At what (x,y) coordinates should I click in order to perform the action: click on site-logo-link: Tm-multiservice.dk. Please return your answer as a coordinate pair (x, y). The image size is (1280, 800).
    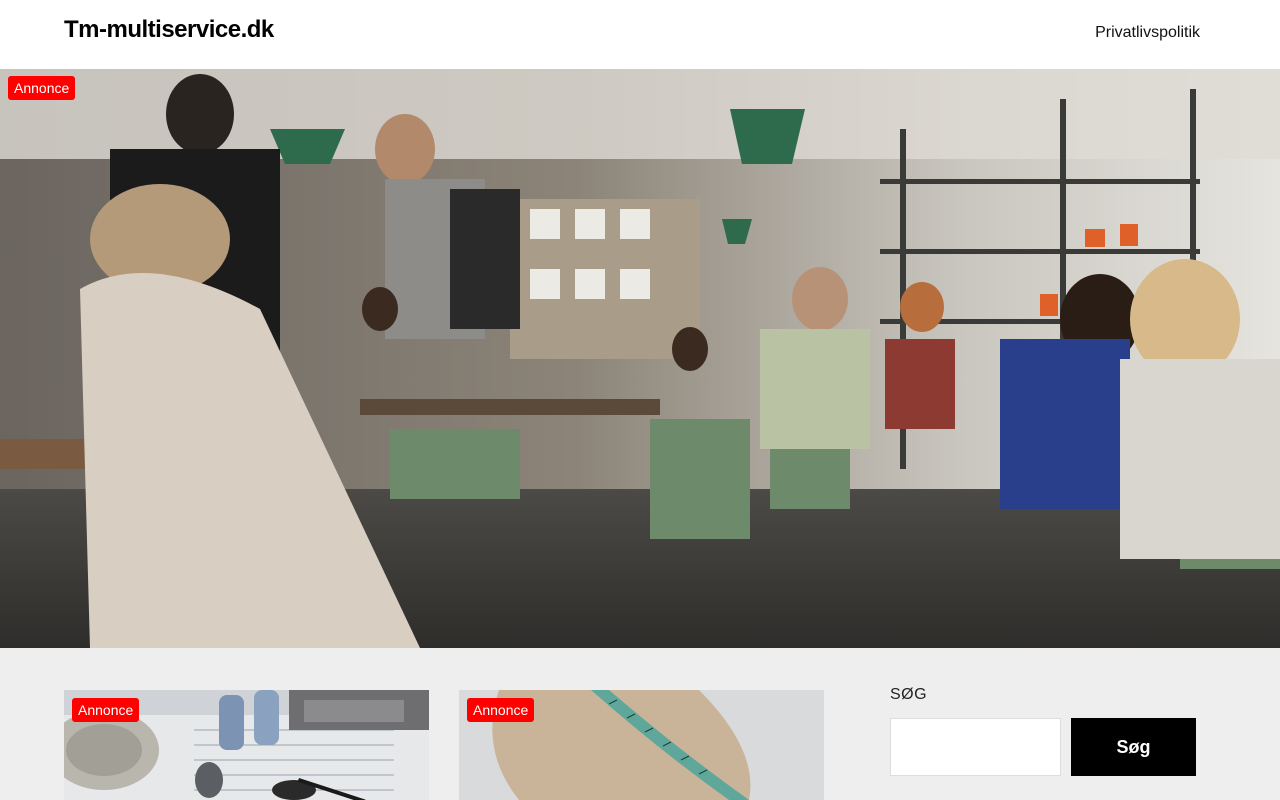
    Looking at the image, I should click on (169, 30).